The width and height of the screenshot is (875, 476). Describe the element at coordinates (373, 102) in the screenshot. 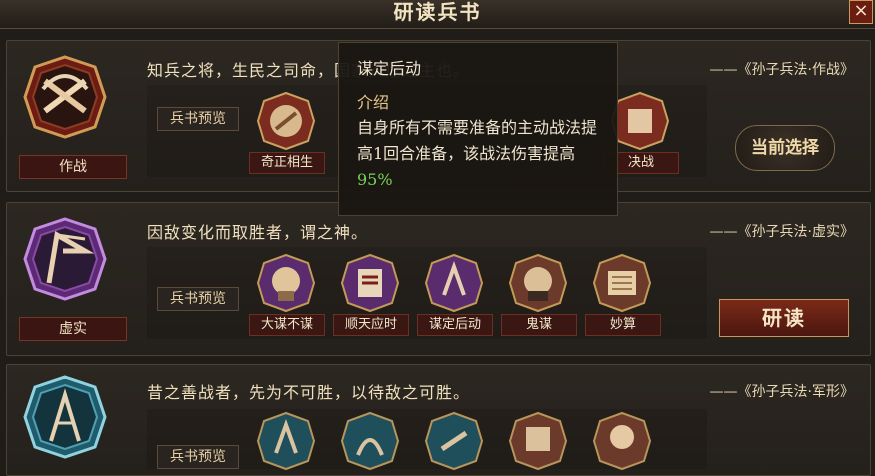

I see `tooltip-section: 介绍` at that location.